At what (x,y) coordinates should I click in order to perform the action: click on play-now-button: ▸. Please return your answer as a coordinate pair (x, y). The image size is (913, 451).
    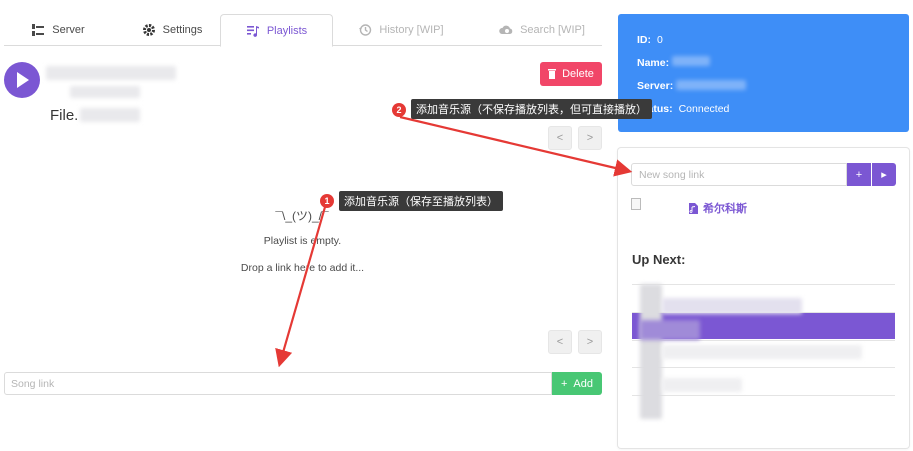
    Looking at the image, I should click on (884, 174).